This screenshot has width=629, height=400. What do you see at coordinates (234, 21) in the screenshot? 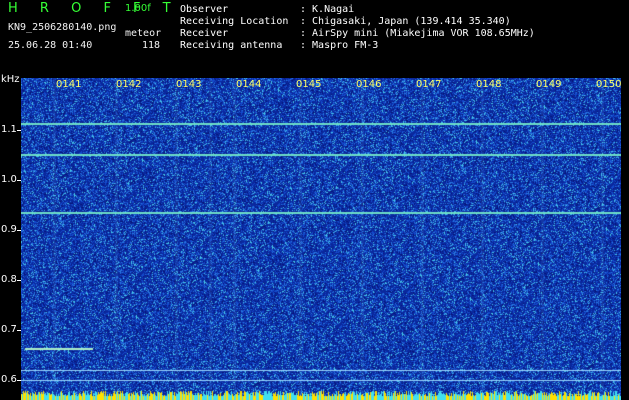
I see `location-label: Receiving Location` at bounding box center [234, 21].